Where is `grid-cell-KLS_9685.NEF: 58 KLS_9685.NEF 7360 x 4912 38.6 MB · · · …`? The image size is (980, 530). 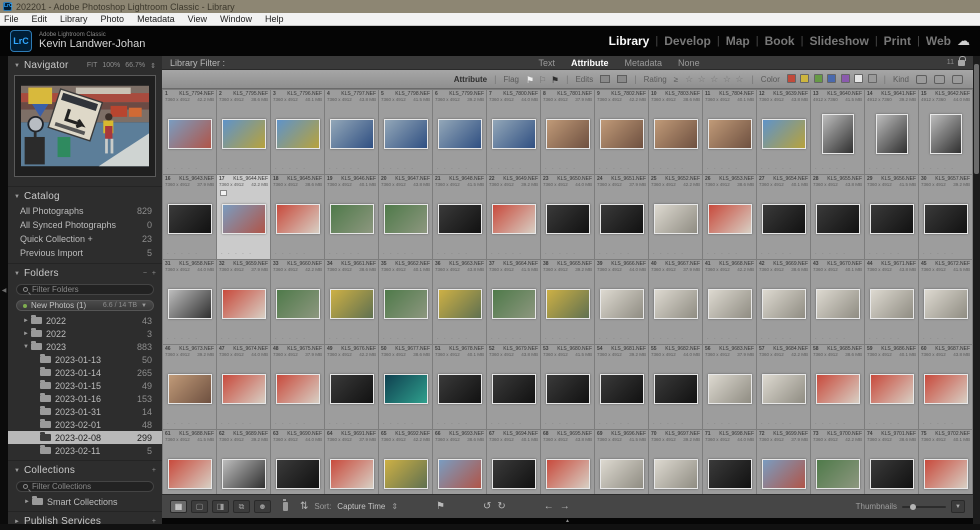 grid-cell-KLS_9685.NEF: 58 KLS_9685.NEF 7360 x 4912 38.6 MB · · · … is located at coordinates (837, 387).